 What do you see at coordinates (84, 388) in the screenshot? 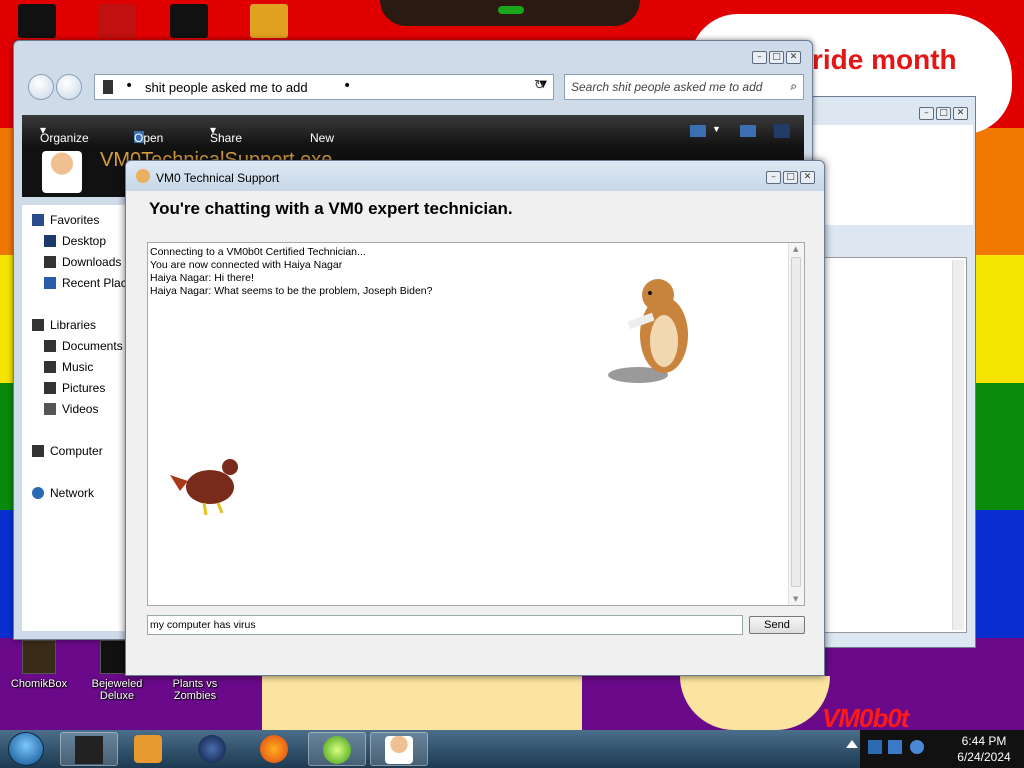
I see `sidebar-item-label: Pictures` at bounding box center [84, 388].